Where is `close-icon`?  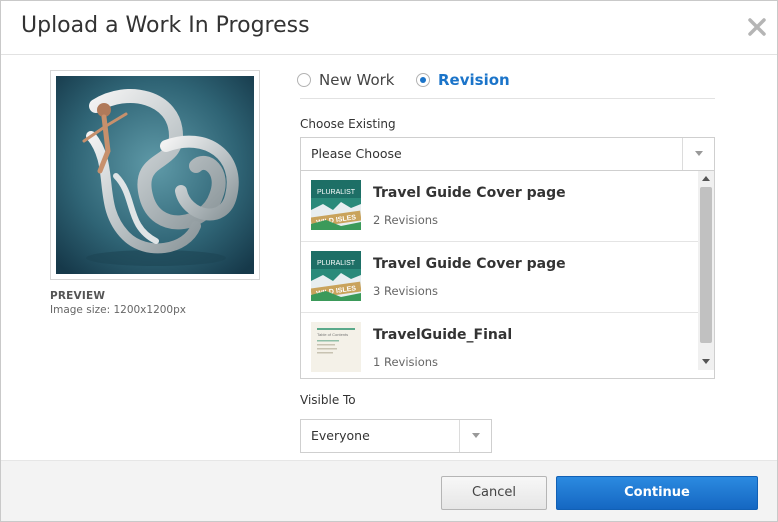
close-icon is located at coordinates (757, 27).